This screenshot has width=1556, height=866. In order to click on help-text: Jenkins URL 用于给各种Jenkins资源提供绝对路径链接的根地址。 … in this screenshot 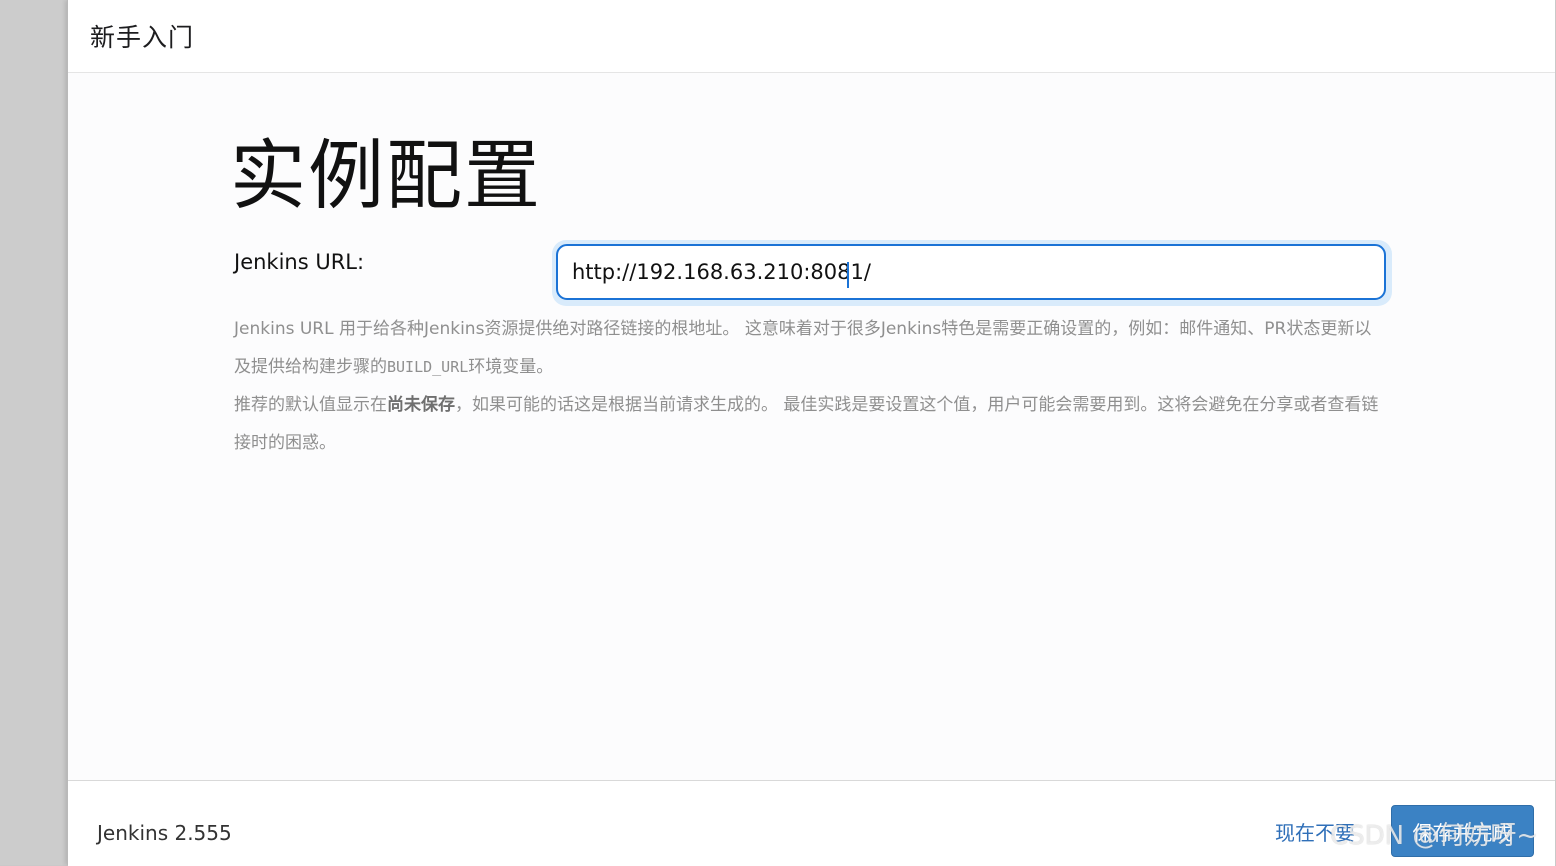, I will do `click(809, 386)`.